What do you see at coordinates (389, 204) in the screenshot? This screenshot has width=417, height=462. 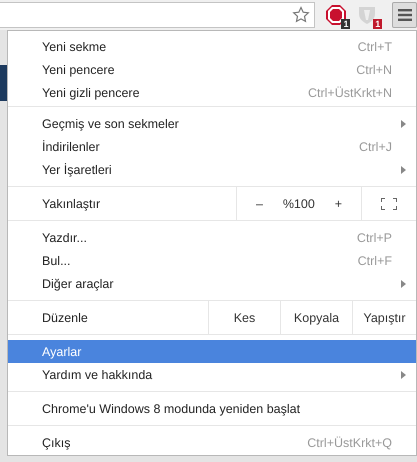 I see `fullscreen-icon` at bounding box center [389, 204].